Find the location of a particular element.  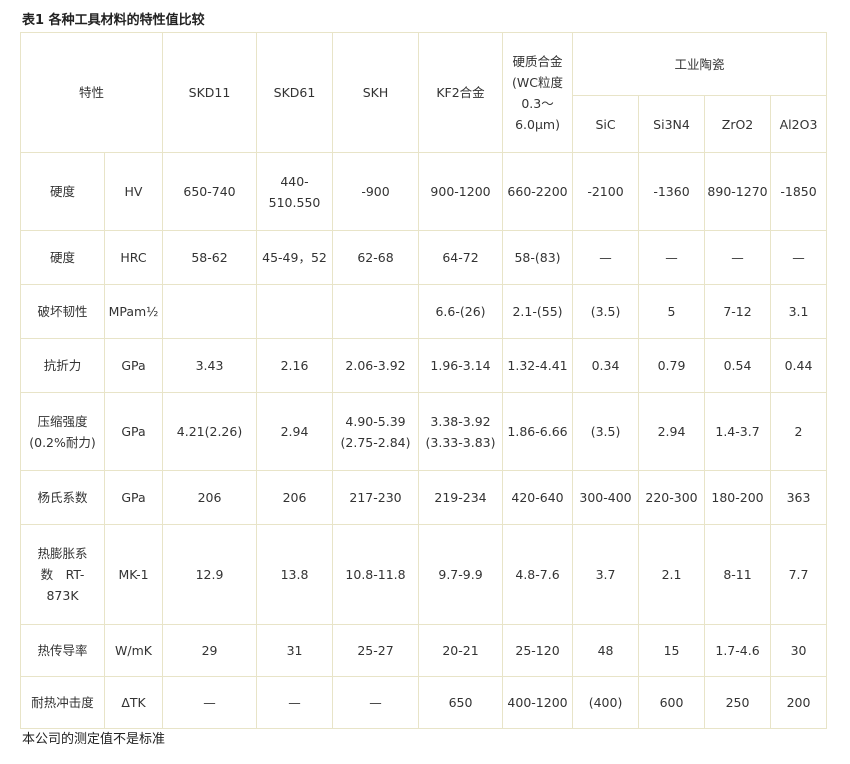

header-sic: SiC is located at coordinates (606, 124).